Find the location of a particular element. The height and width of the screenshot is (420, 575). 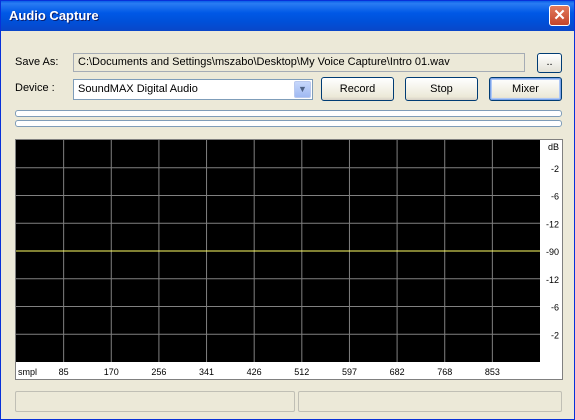

db-tick-label: -90 is located at coordinates (552, 252).